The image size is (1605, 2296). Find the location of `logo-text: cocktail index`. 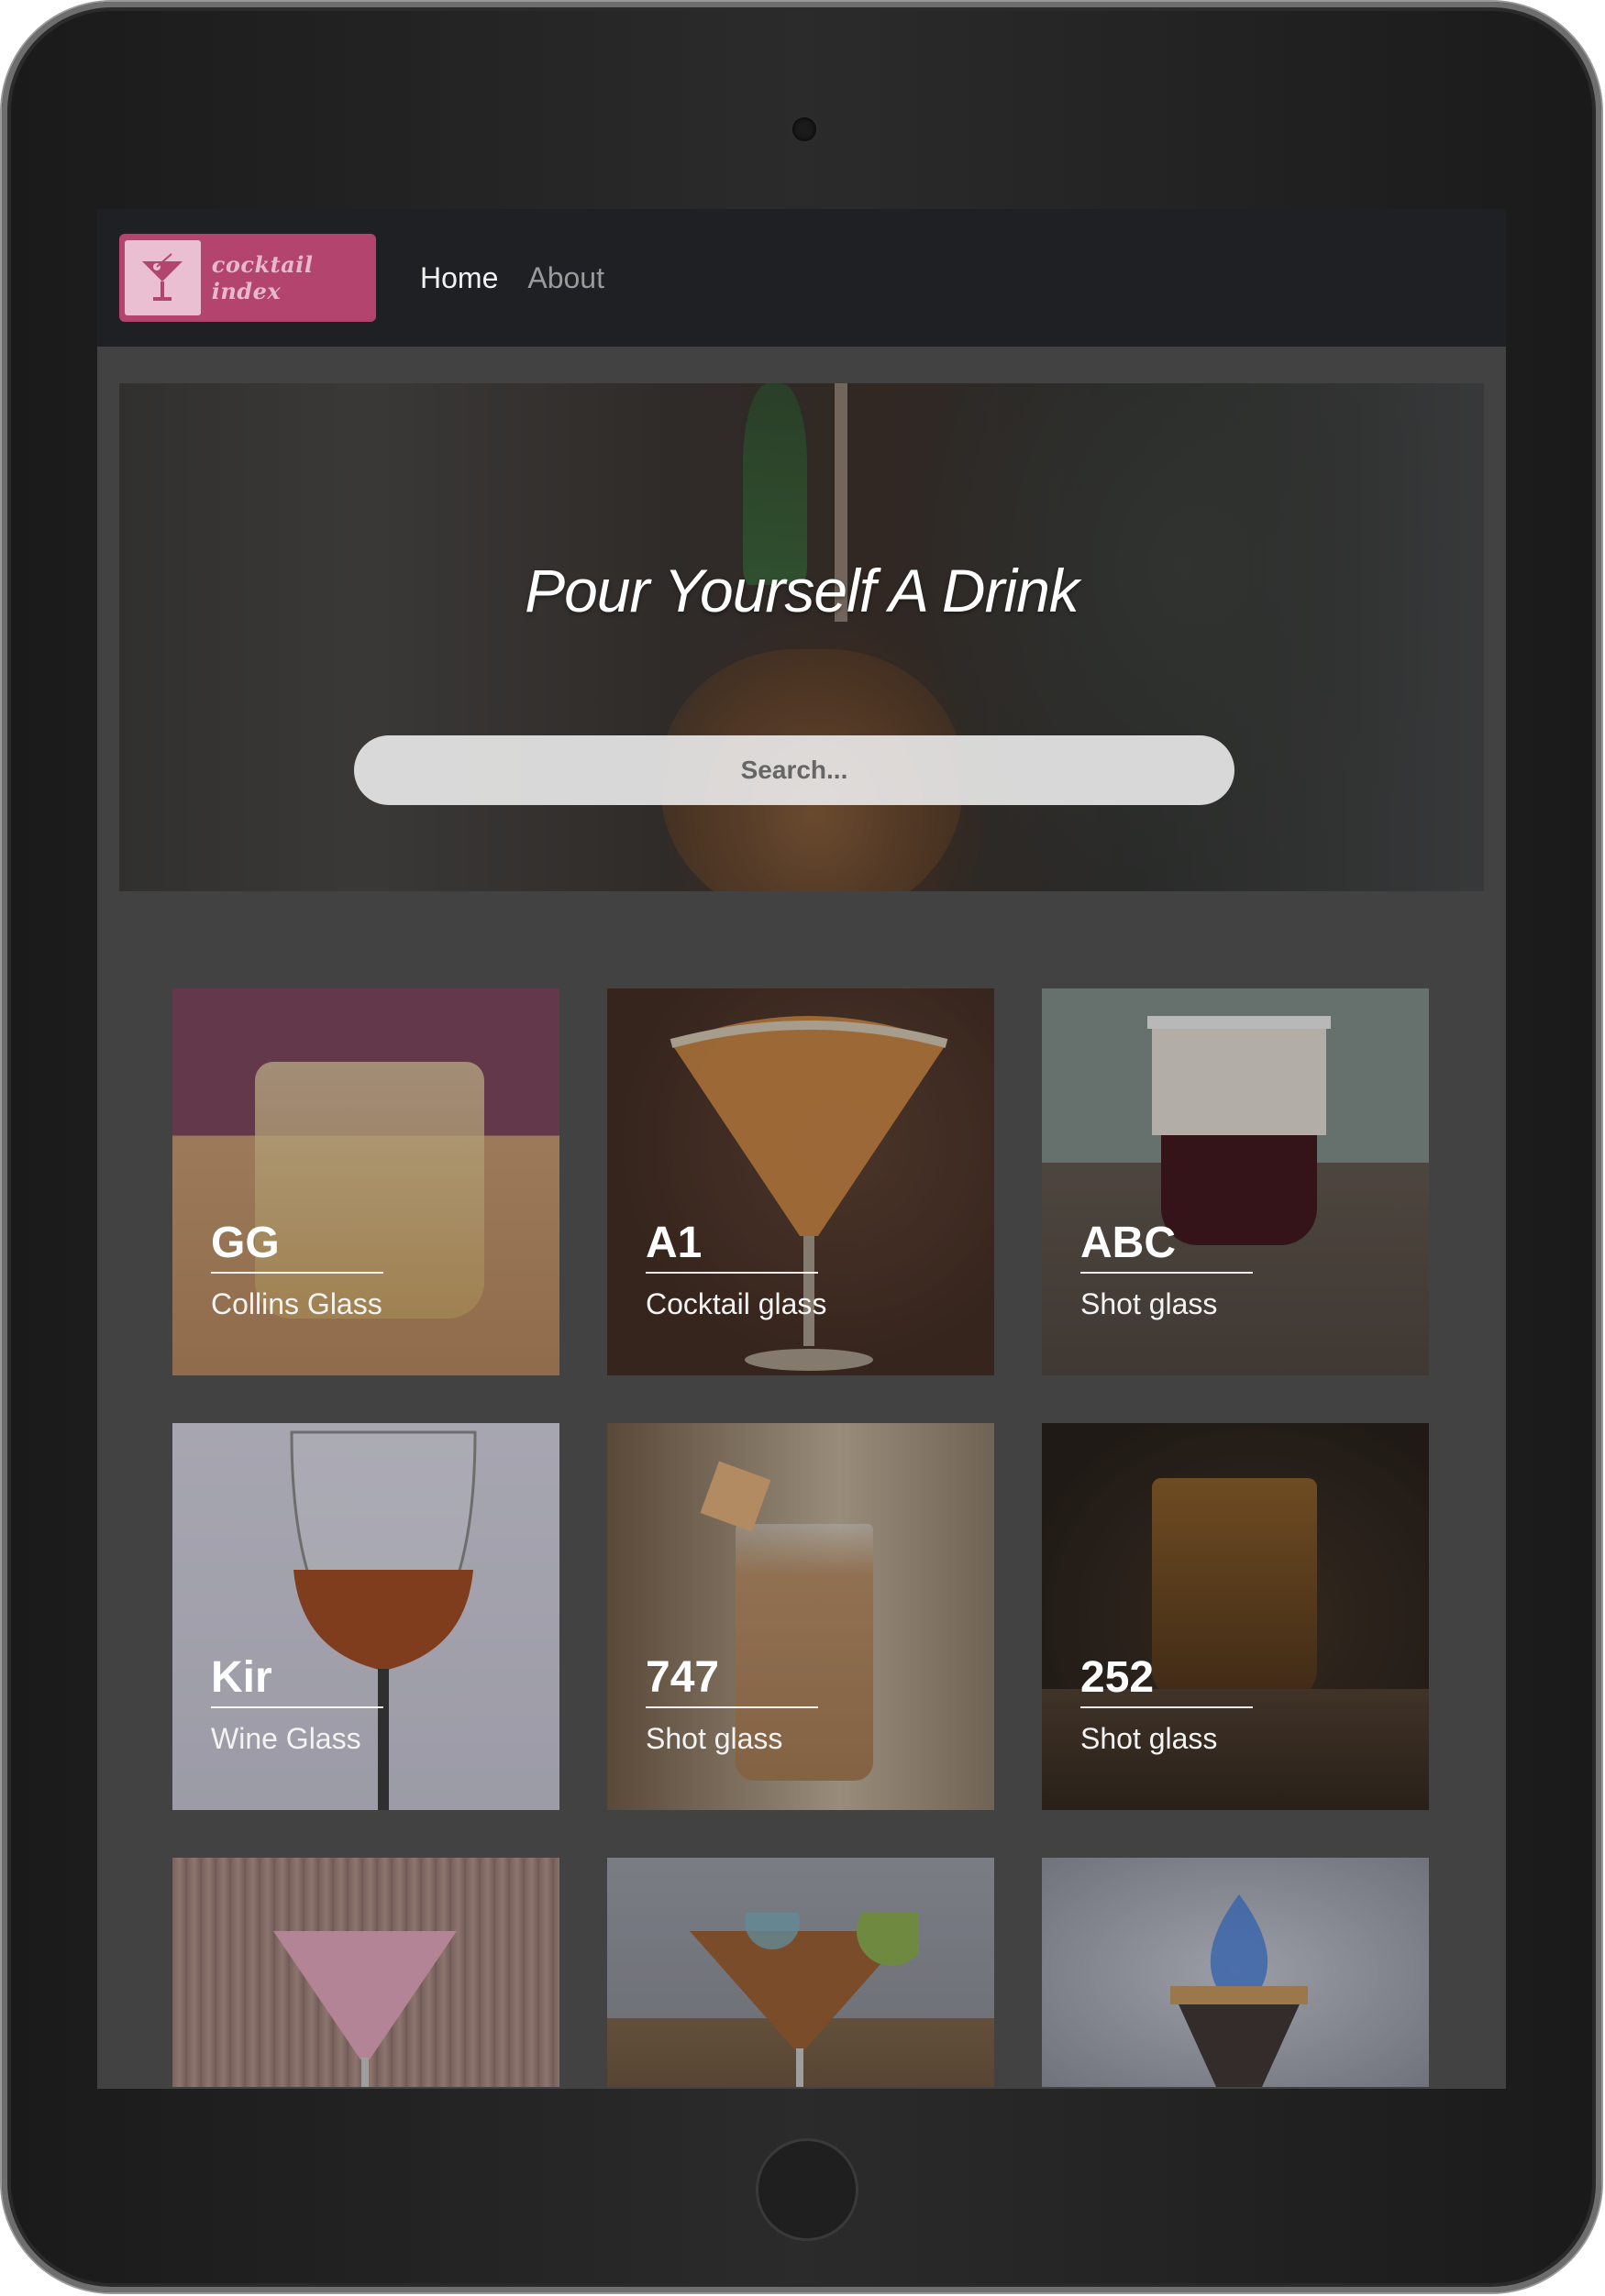

logo-text: cocktail index is located at coordinates (262, 277).